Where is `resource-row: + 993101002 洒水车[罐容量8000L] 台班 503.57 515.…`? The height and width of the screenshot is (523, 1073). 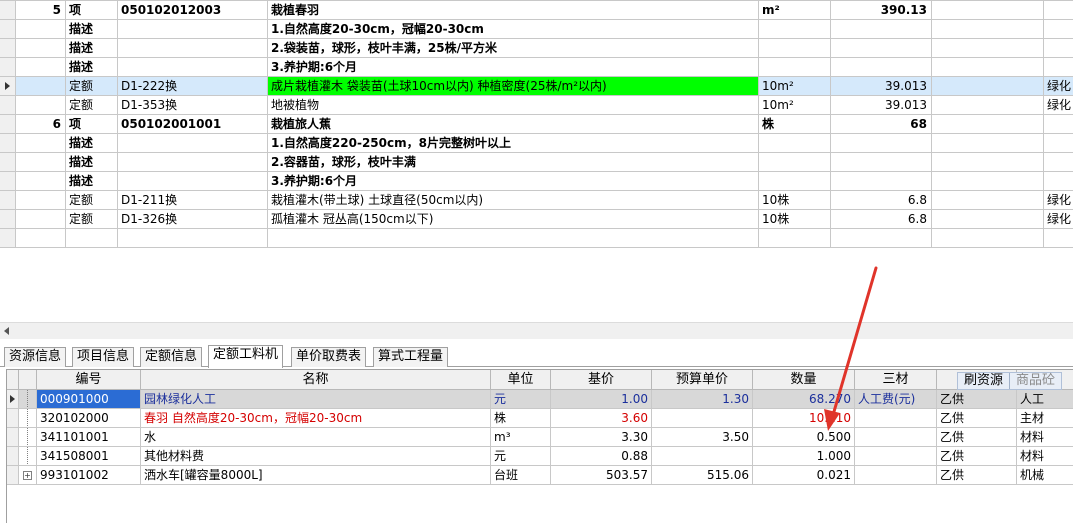
resource-row: + 993101002 洒水车[罐容量8000L] 台班 503.57 515.… is located at coordinates (540, 475).